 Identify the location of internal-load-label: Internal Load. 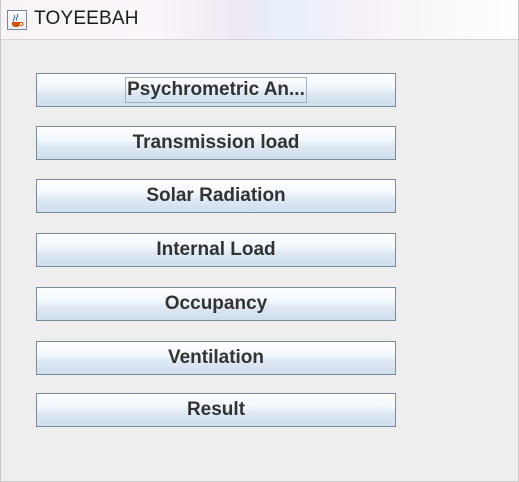
(216, 249).